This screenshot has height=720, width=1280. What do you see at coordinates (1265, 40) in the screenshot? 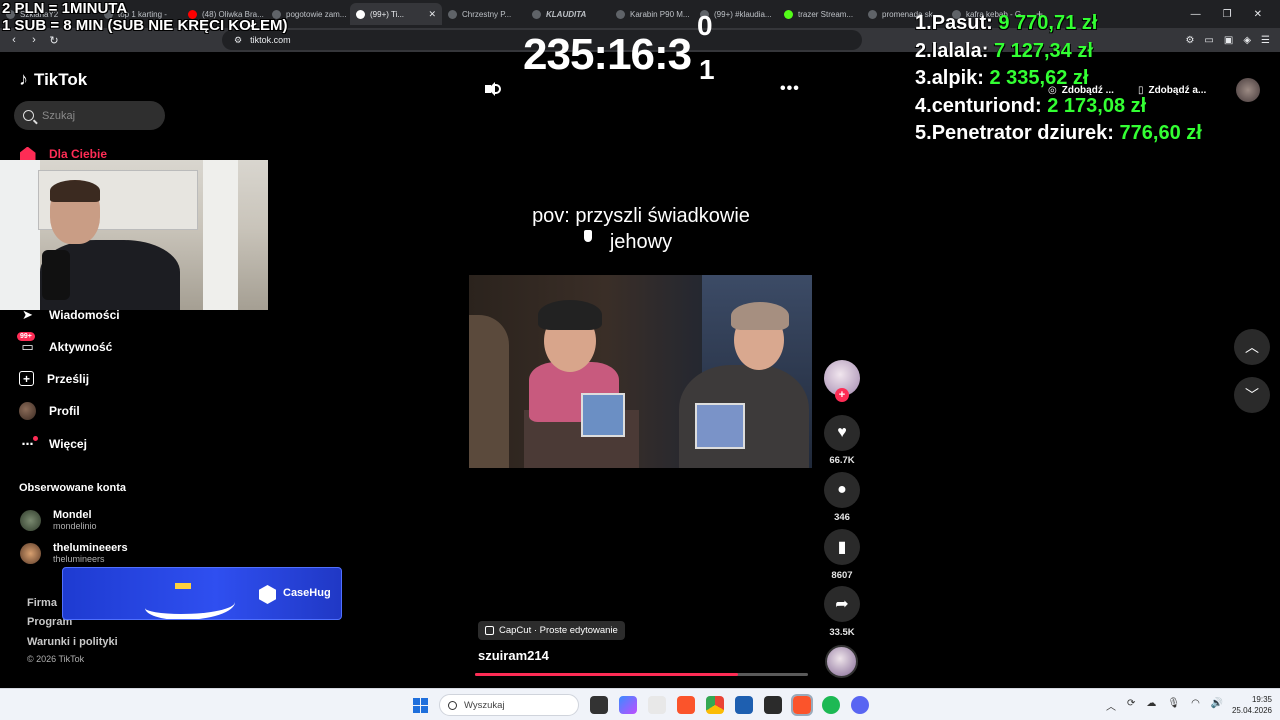
I see `menu-icon: ☰` at bounding box center [1265, 40].